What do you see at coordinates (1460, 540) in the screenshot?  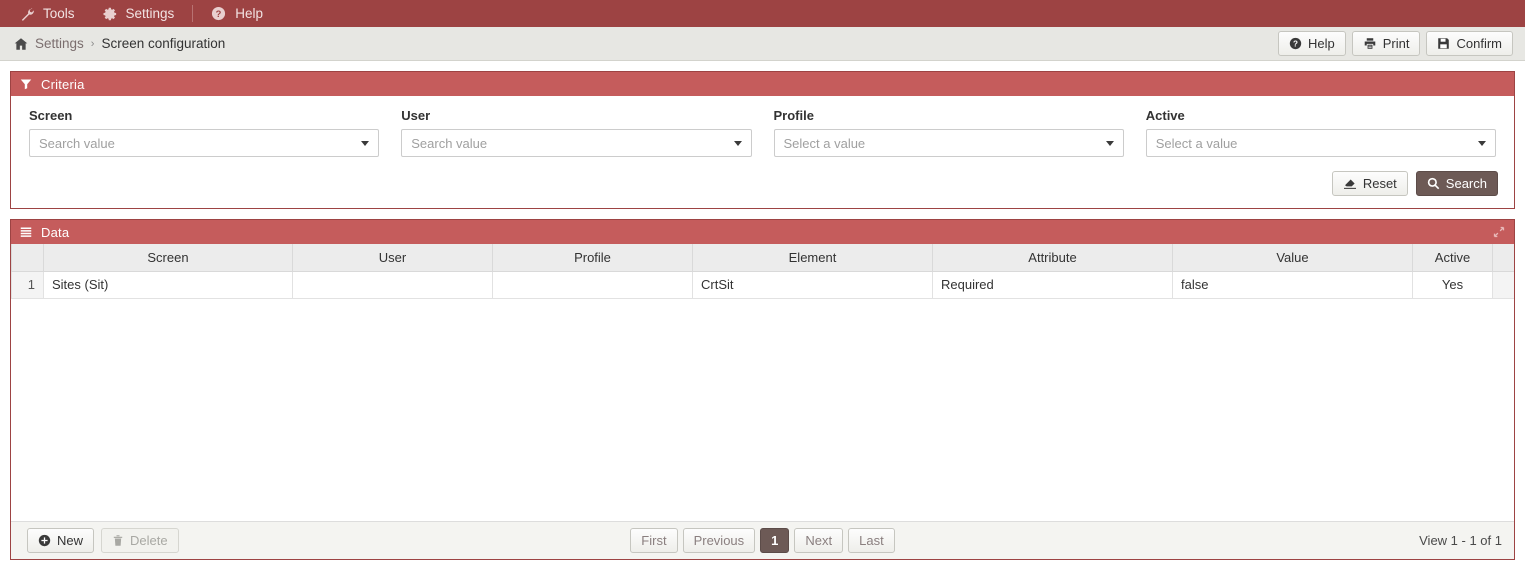 I see `record-count-label: View 1 - 1 of 1` at bounding box center [1460, 540].